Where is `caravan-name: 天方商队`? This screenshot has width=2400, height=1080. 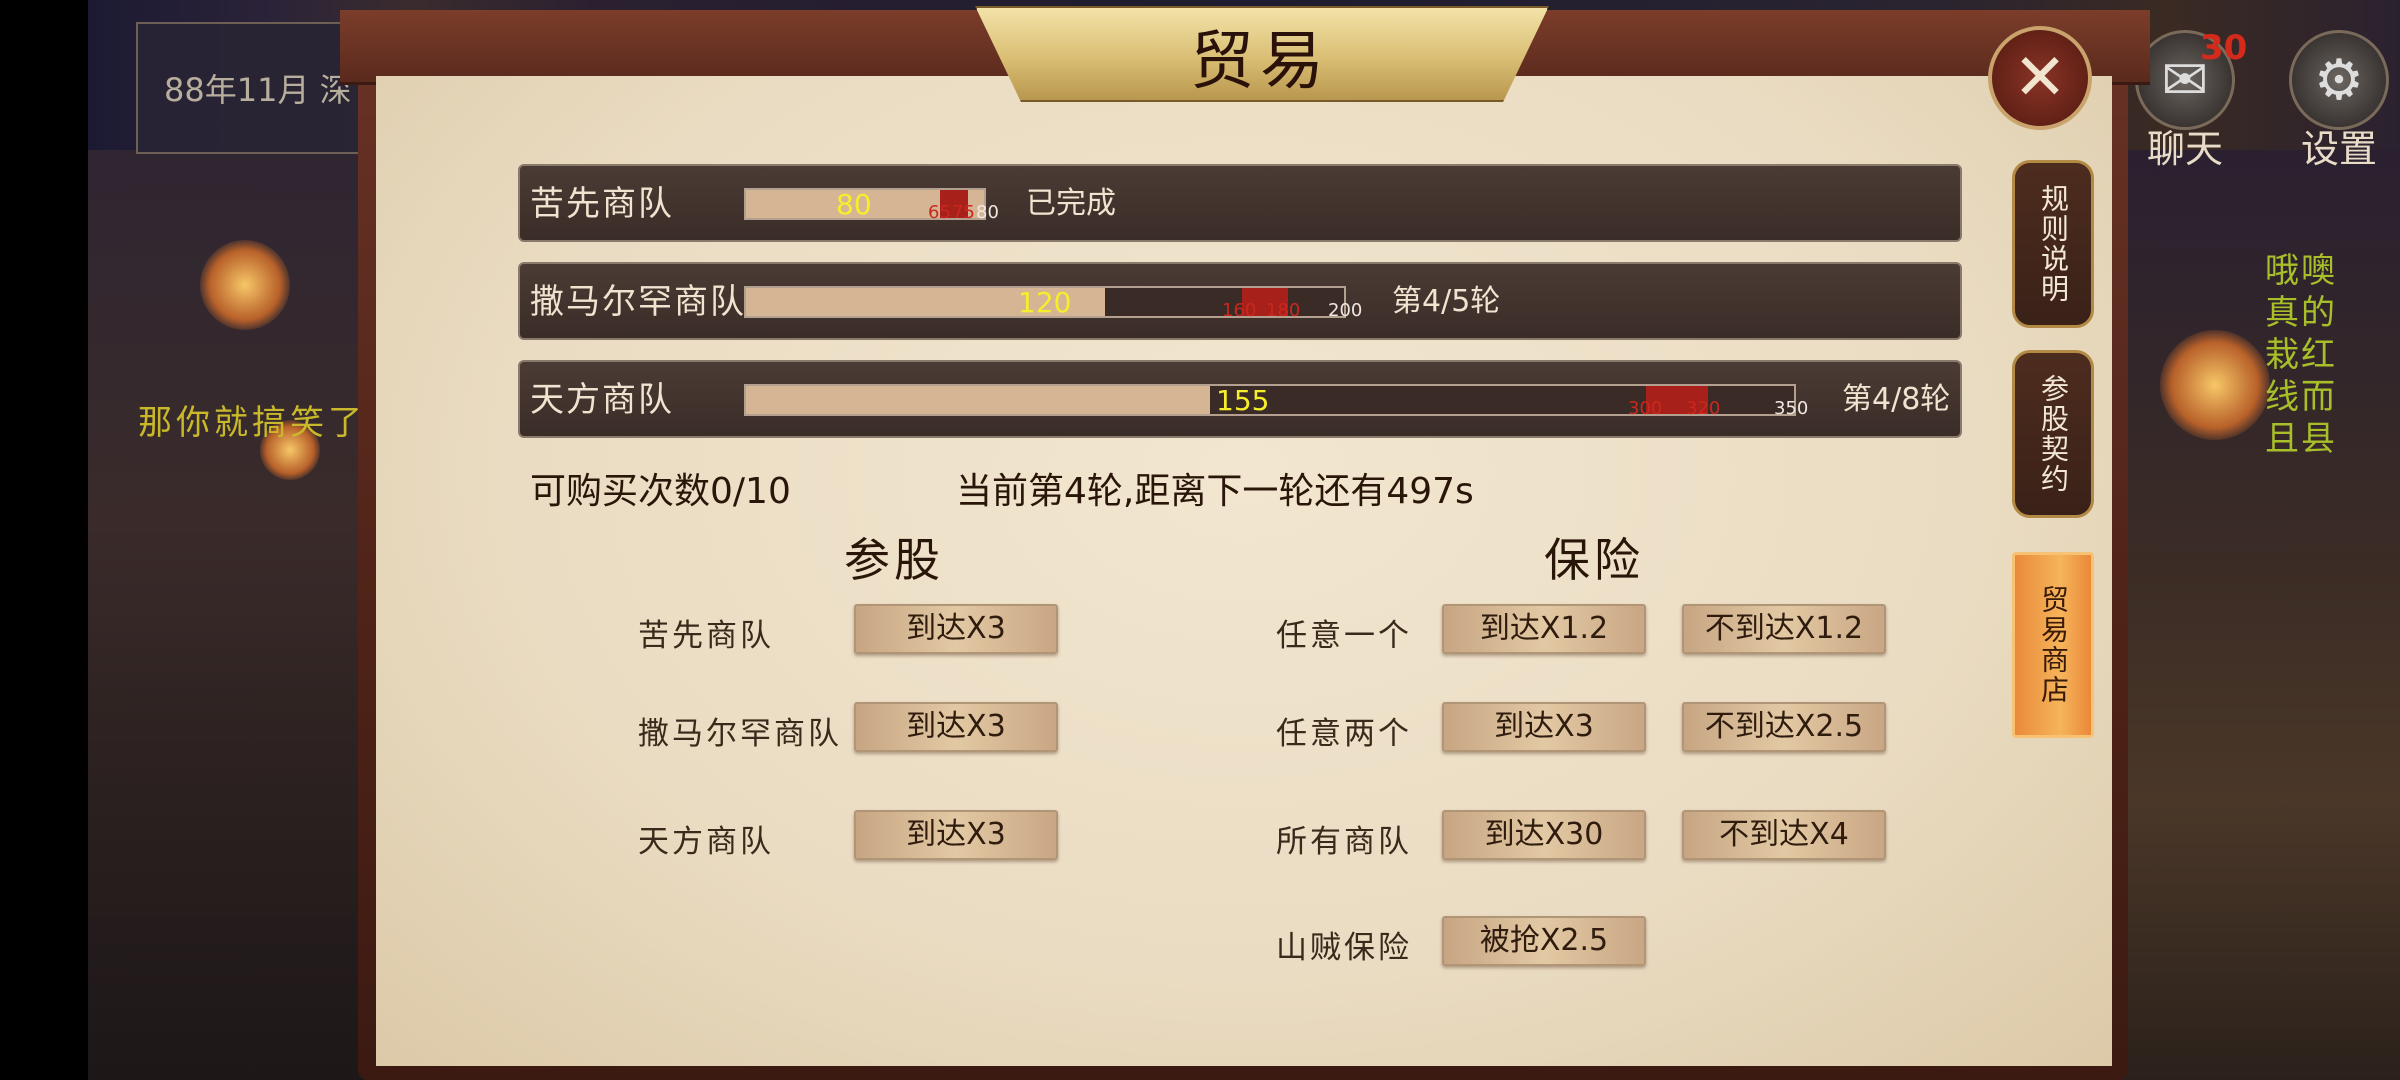 caravan-name: 天方商队 is located at coordinates (602, 400).